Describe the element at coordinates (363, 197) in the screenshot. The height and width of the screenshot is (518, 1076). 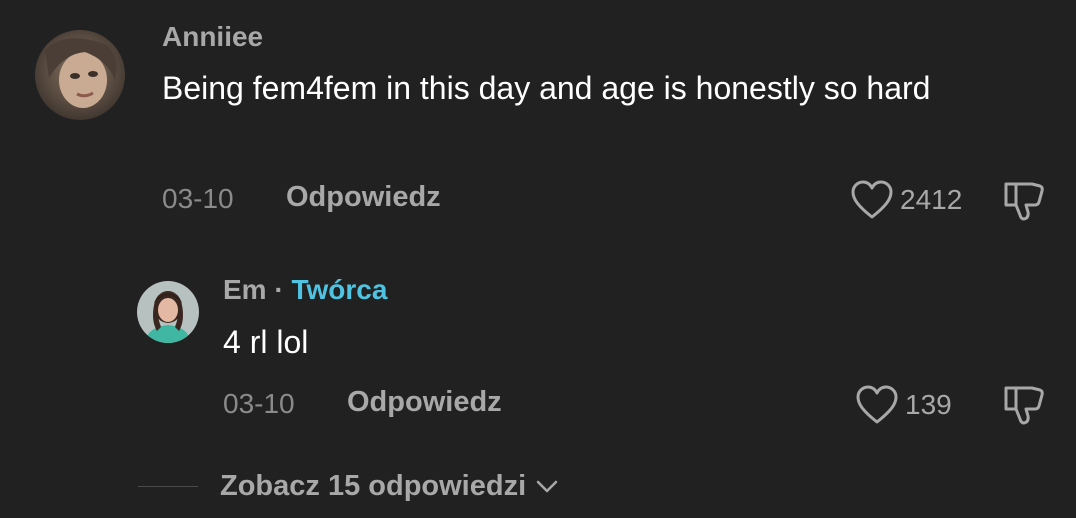
I see `comment-reply-button: Odpowiedz` at that location.